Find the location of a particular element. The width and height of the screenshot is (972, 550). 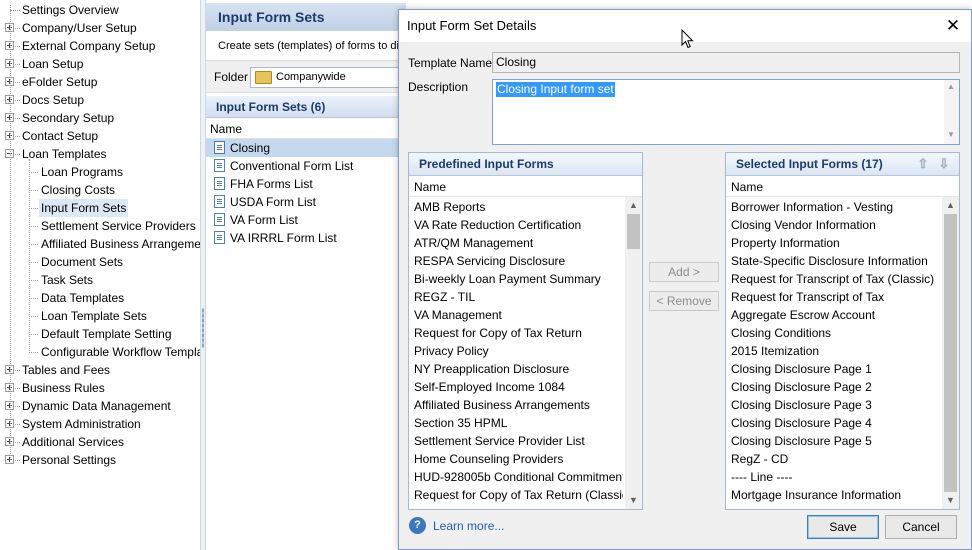

list-item: REGZ - TIL is located at coordinates (516, 297).